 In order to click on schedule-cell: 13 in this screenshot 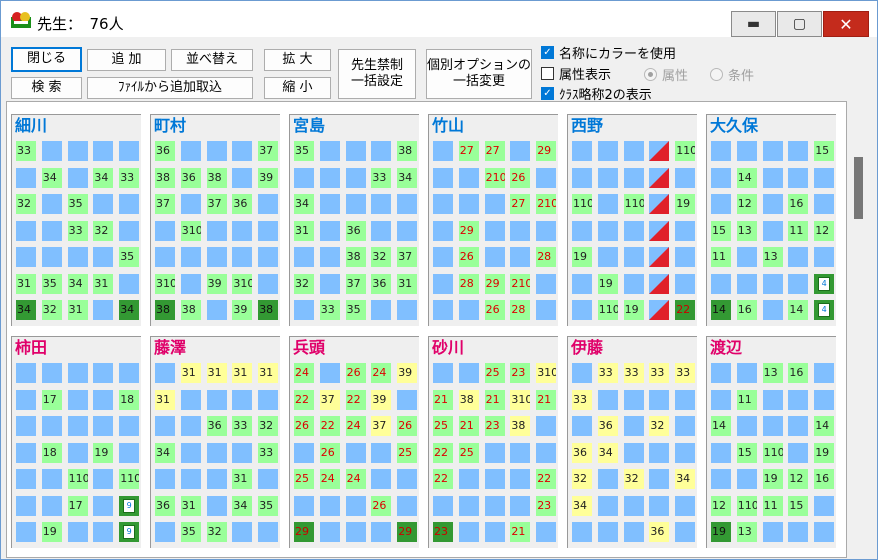, I will do `click(772, 257)`.